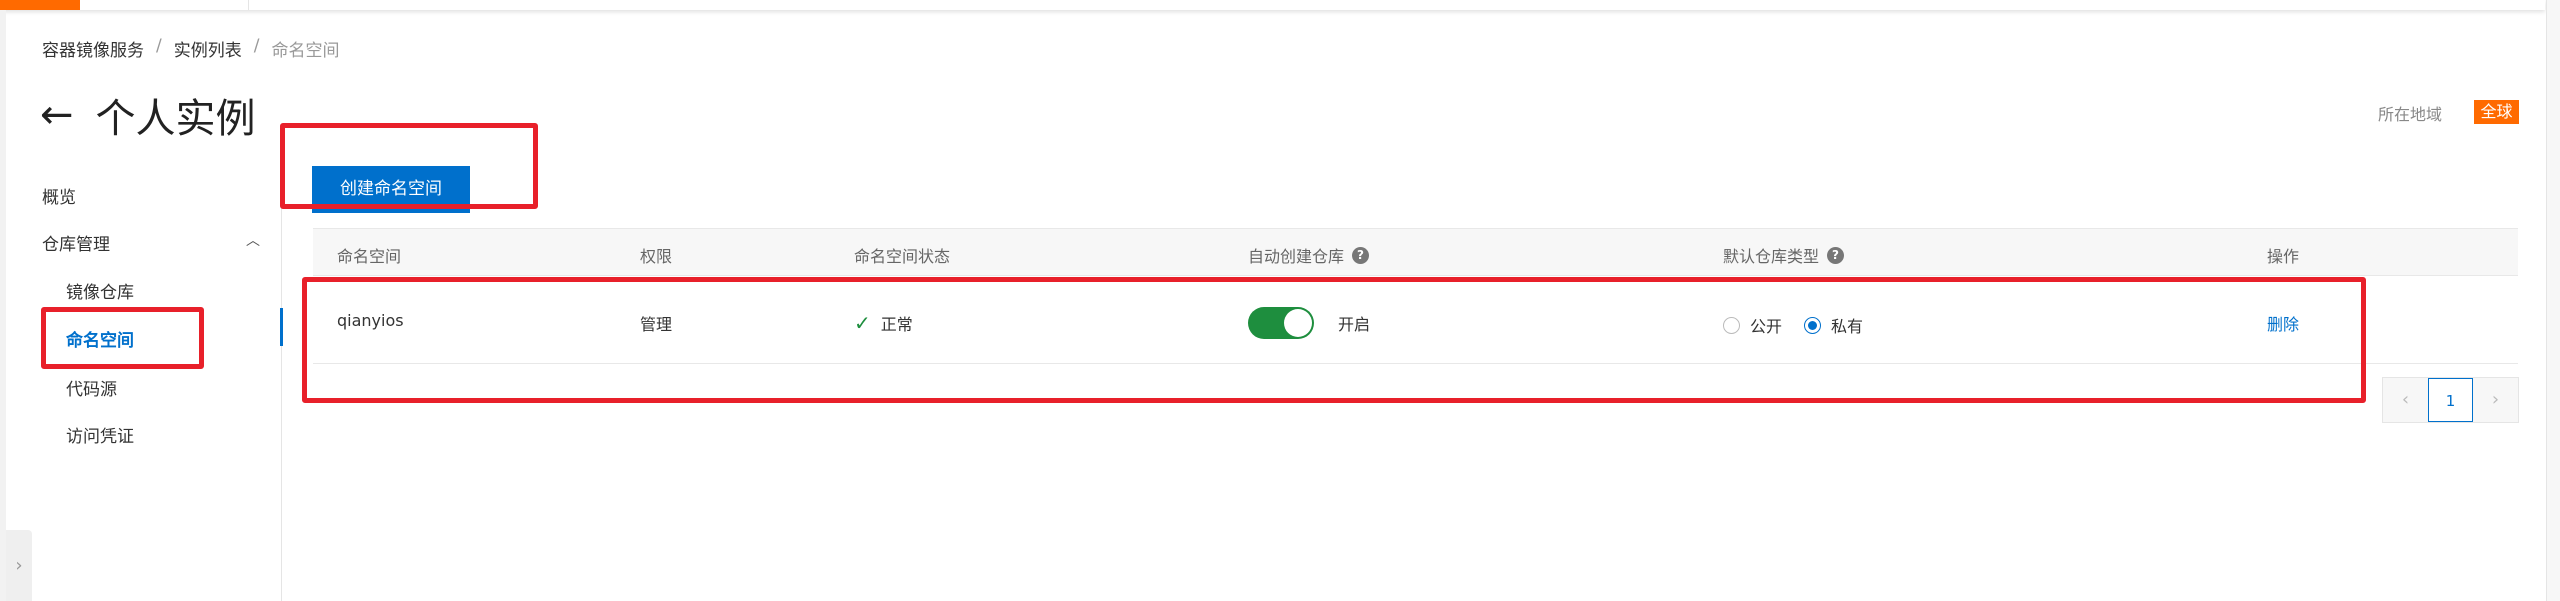 Image resolution: width=2560 pixels, height=601 pixels. I want to click on sidebar-item-overview: 概览, so click(59, 195).